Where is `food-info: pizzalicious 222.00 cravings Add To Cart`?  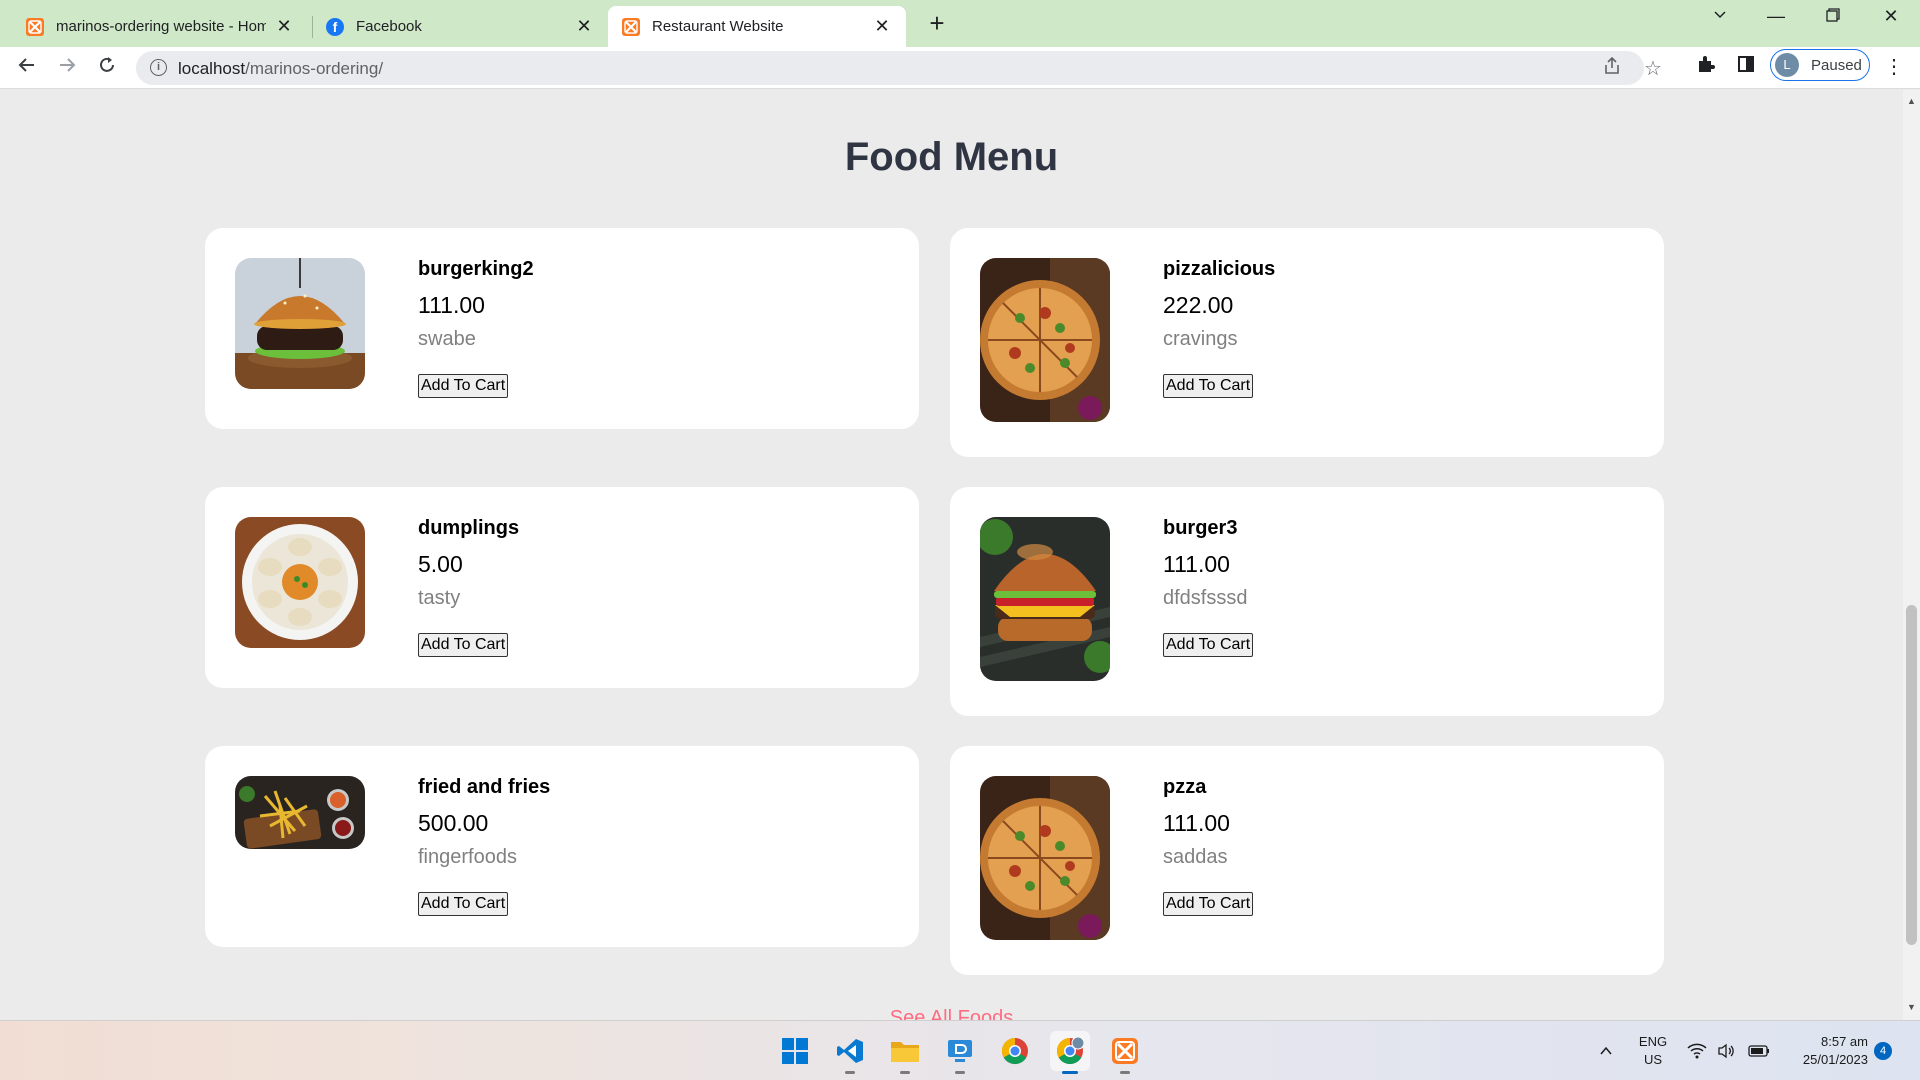 food-info: pizzalicious 222.00 cravings Add To Cart is located at coordinates (1219, 328).